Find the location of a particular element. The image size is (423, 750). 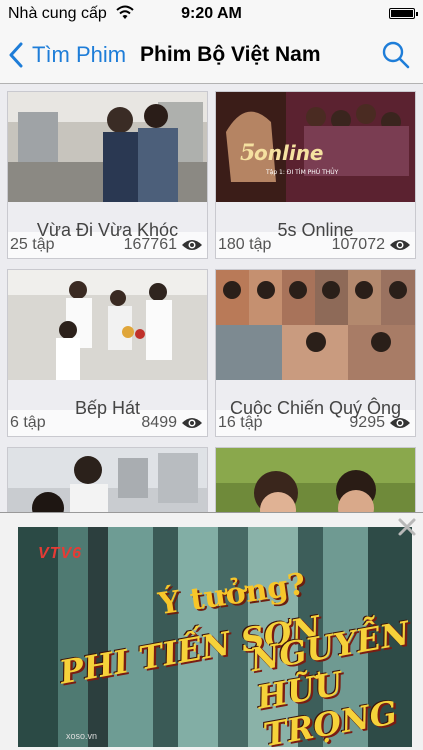

ad-channel-logo: VTV6 is located at coordinates (60, 553).